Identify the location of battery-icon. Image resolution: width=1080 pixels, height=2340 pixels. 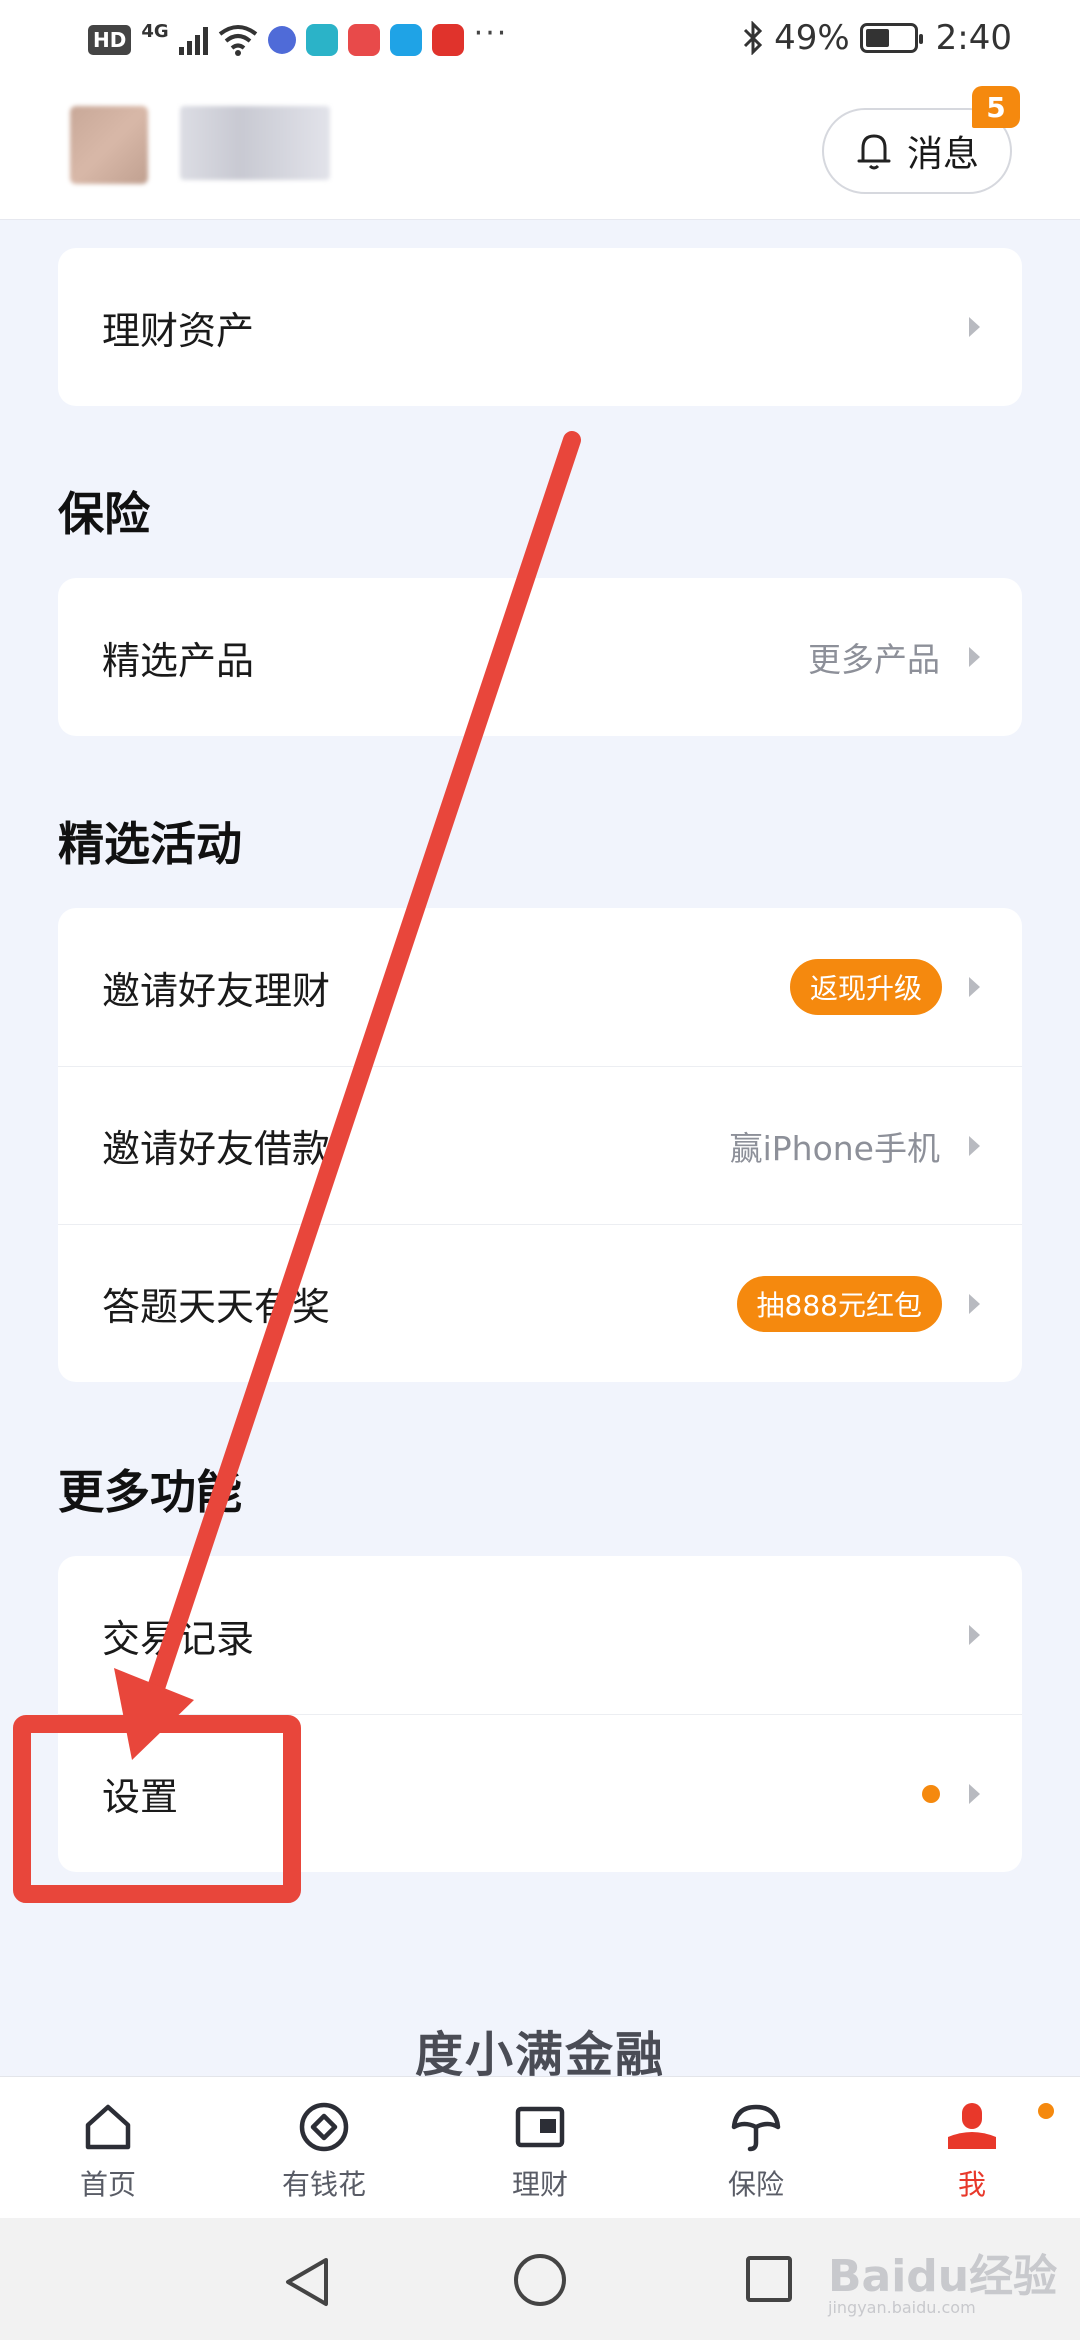
(891, 38).